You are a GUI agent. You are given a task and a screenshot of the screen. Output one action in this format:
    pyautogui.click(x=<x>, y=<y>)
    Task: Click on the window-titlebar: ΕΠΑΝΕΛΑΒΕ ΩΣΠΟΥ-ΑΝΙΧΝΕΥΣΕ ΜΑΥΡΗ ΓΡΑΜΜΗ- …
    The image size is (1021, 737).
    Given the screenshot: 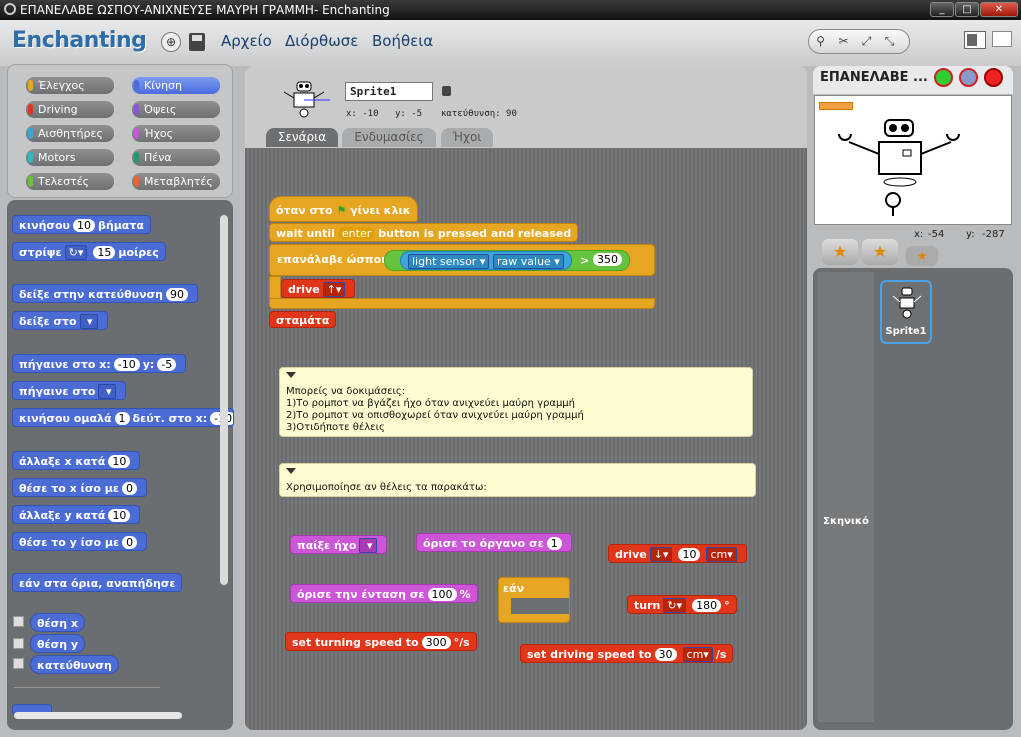 What is the action you would take?
    pyautogui.click(x=510, y=10)
    